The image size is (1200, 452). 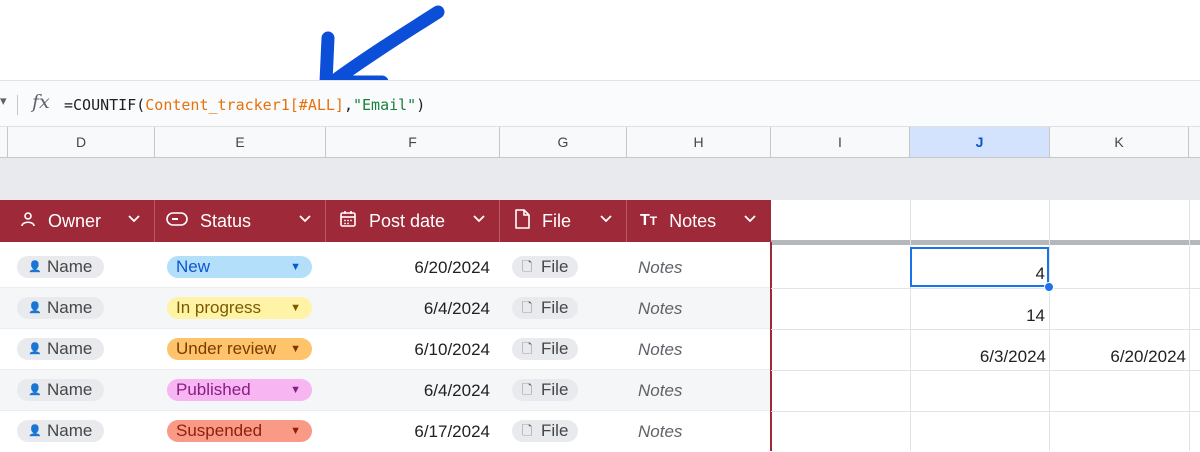 What do you see at coordinates (28, 221) in the screenshot?
I see `person-icon` at bounding box center [28, 221].